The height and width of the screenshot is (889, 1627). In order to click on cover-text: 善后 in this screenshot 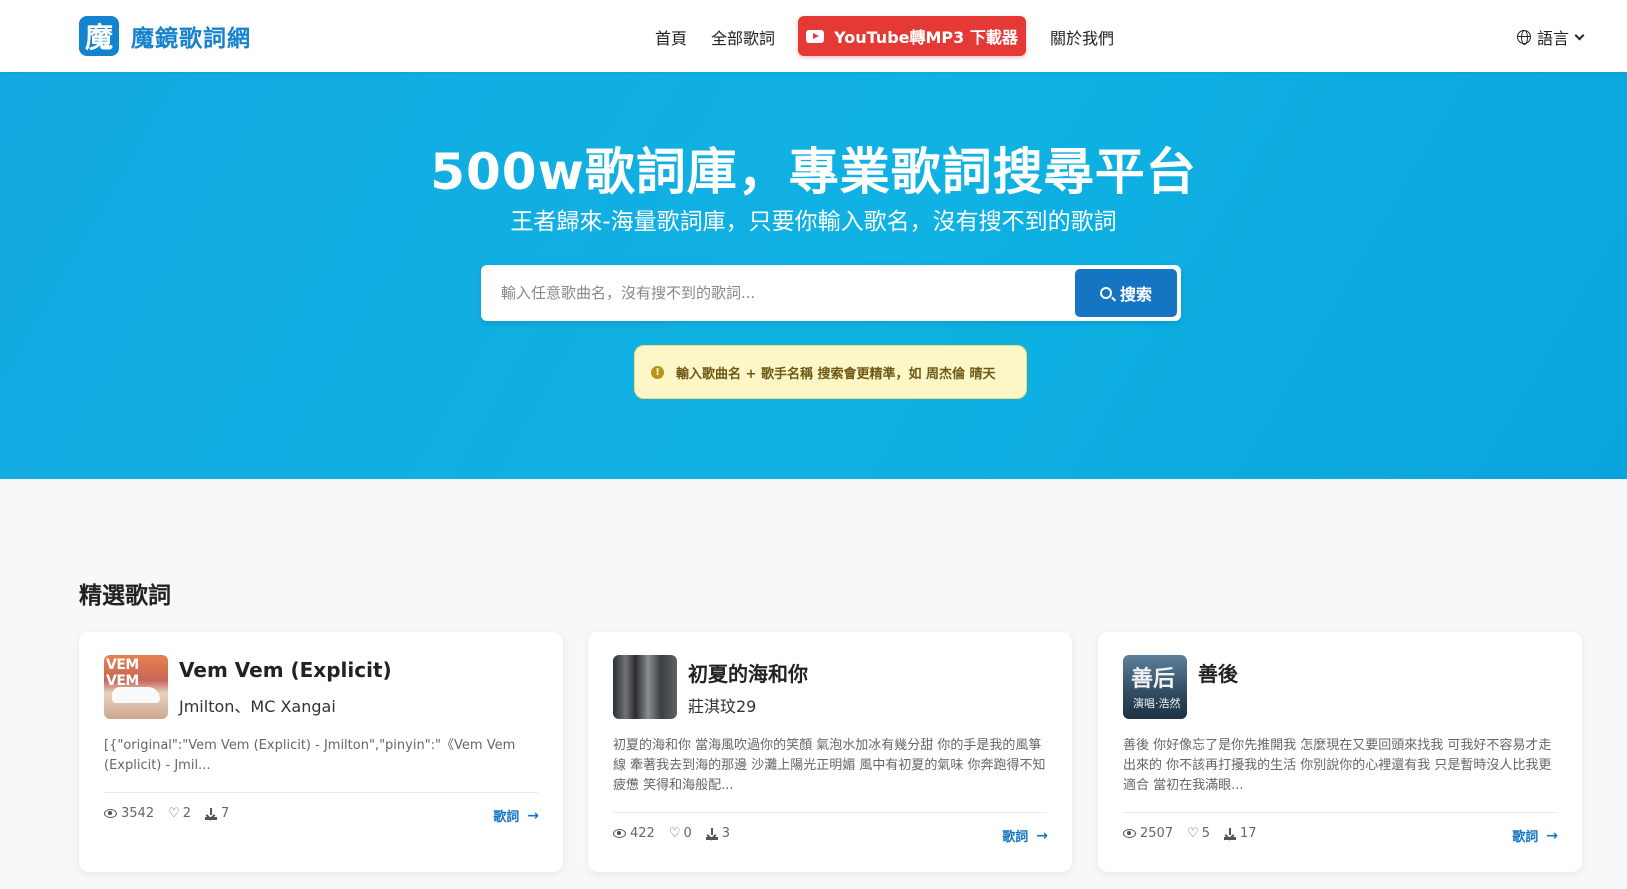, I will do `click(1153, 679)`.